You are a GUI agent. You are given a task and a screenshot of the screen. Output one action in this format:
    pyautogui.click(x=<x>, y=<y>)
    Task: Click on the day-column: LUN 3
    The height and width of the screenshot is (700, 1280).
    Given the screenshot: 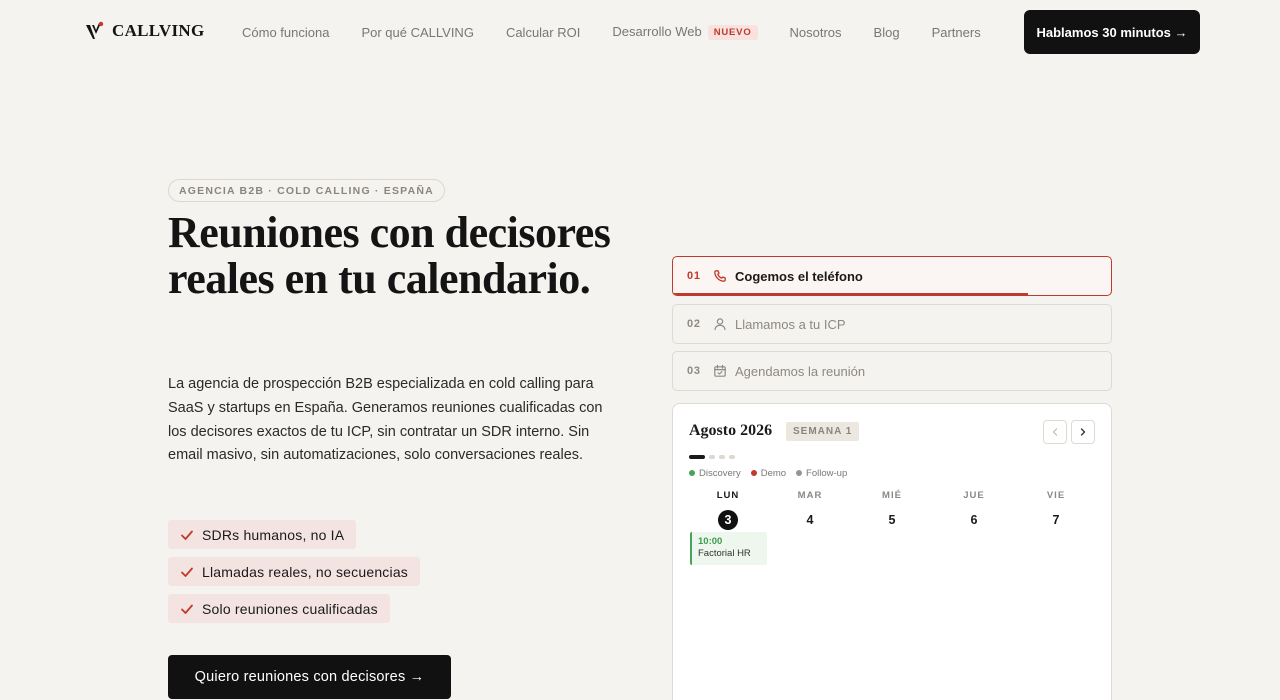 What is the action you would take?
    pyautogui.click(x=728, y=510)
    